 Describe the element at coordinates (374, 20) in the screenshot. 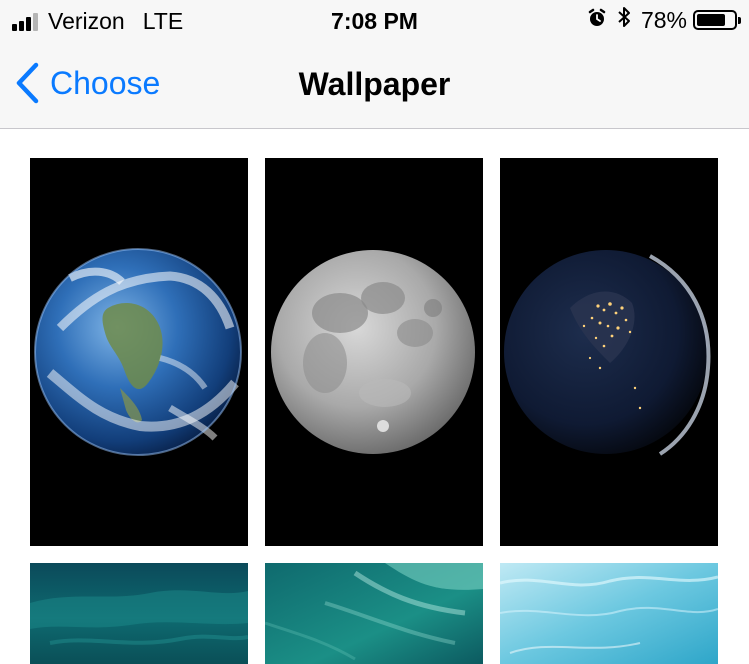

I see `status-bar: Verizon LTE 7:08 PM 78%` at that location.